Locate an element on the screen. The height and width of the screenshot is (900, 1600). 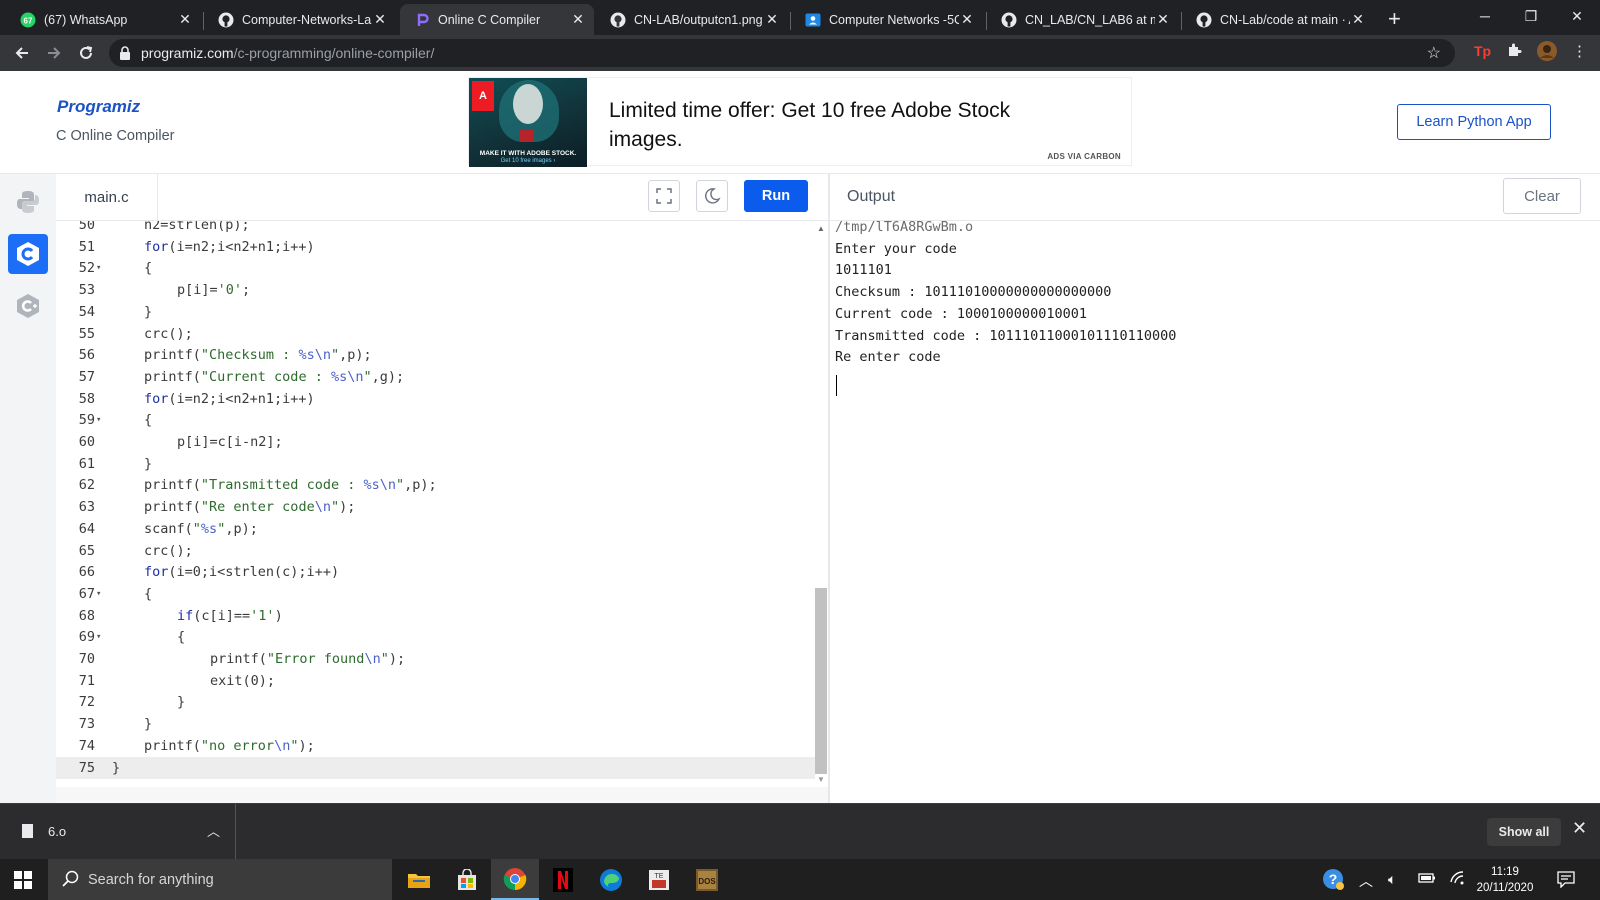
fullscreen-button is located at coordinates (664, 196).